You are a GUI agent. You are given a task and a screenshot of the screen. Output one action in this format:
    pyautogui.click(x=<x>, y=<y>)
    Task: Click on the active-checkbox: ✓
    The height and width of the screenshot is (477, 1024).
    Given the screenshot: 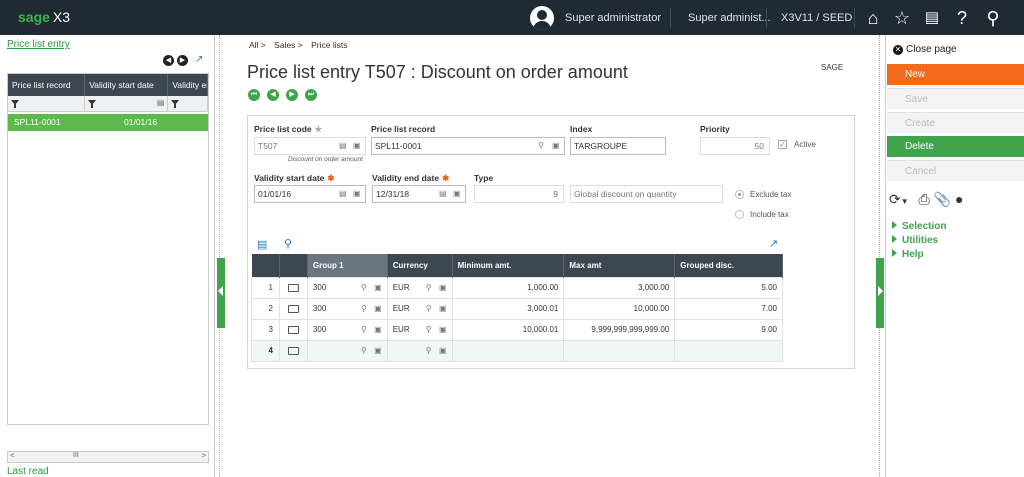 What is the action you would take?
    pyautogui.click(x=782, y=144)
    